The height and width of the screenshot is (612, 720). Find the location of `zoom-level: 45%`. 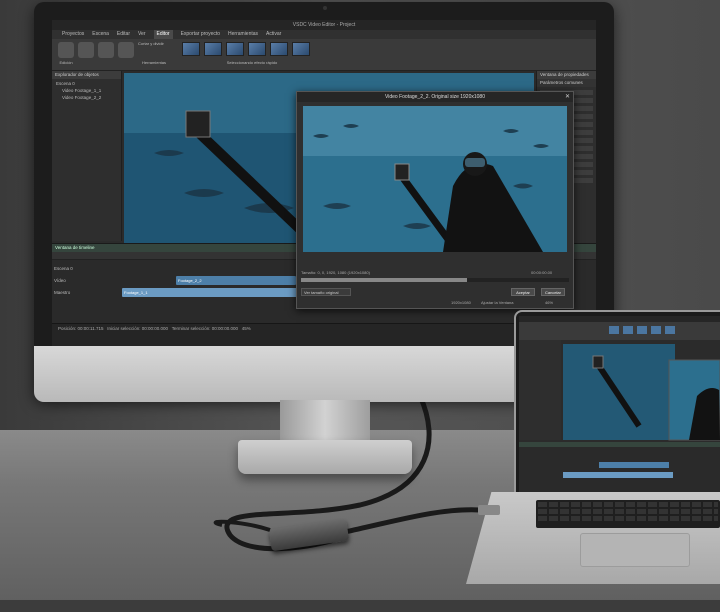

zoom-level: 45% is located at coordinates (246, 328).